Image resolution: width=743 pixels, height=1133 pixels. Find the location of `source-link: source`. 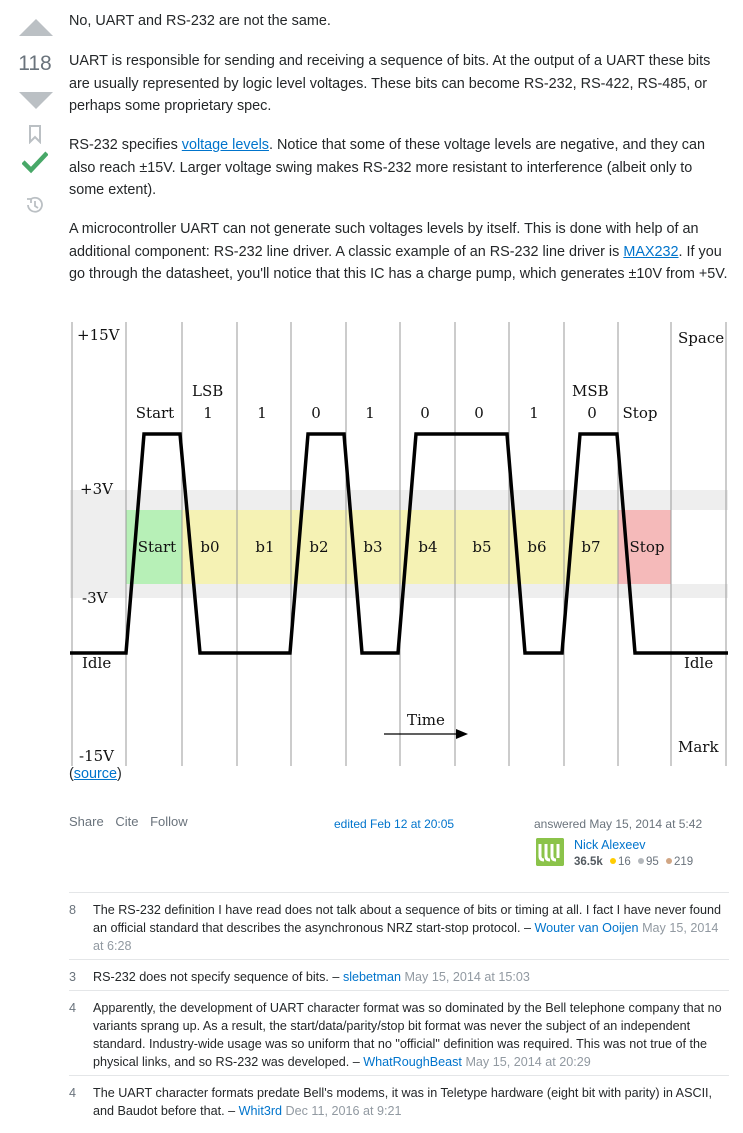

source-link: source is located at coordinates (95, 774).